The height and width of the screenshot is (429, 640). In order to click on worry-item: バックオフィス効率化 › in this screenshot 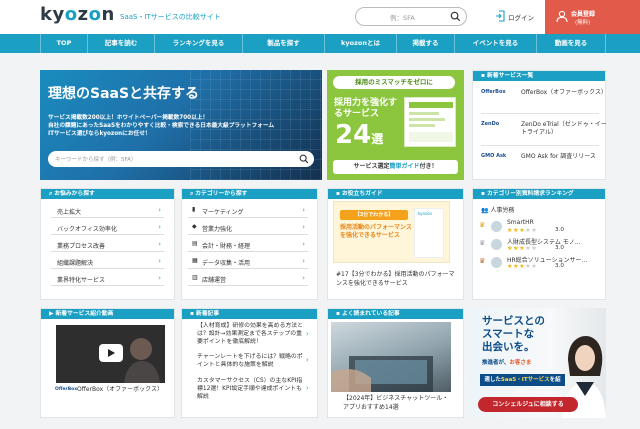, I will do `click(107, 227)`.